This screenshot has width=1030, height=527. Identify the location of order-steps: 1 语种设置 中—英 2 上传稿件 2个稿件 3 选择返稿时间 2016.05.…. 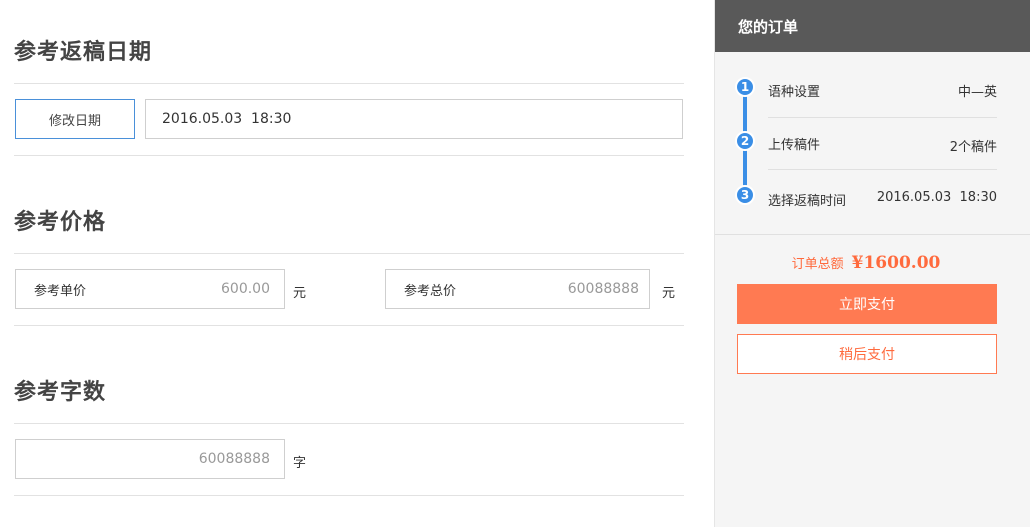
(872, 143).